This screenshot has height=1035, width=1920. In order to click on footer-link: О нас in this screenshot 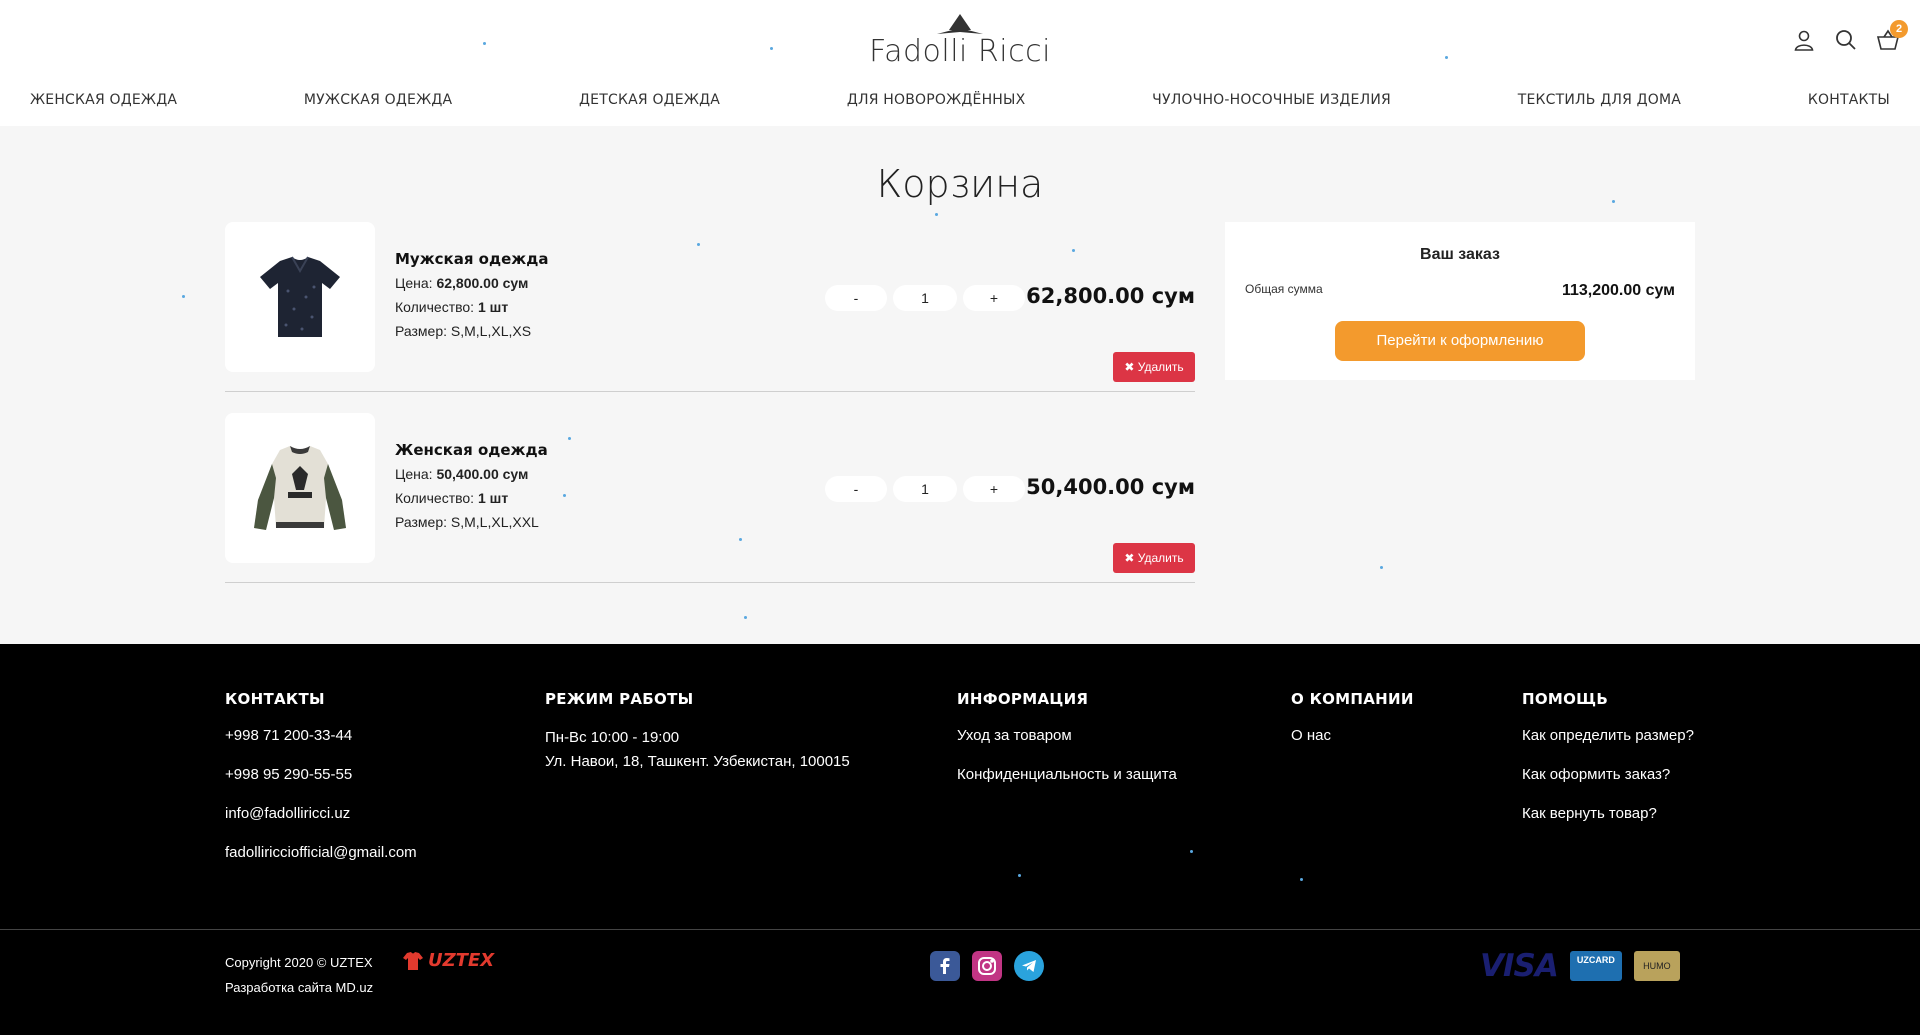, I will do `click(1352, 736)`.